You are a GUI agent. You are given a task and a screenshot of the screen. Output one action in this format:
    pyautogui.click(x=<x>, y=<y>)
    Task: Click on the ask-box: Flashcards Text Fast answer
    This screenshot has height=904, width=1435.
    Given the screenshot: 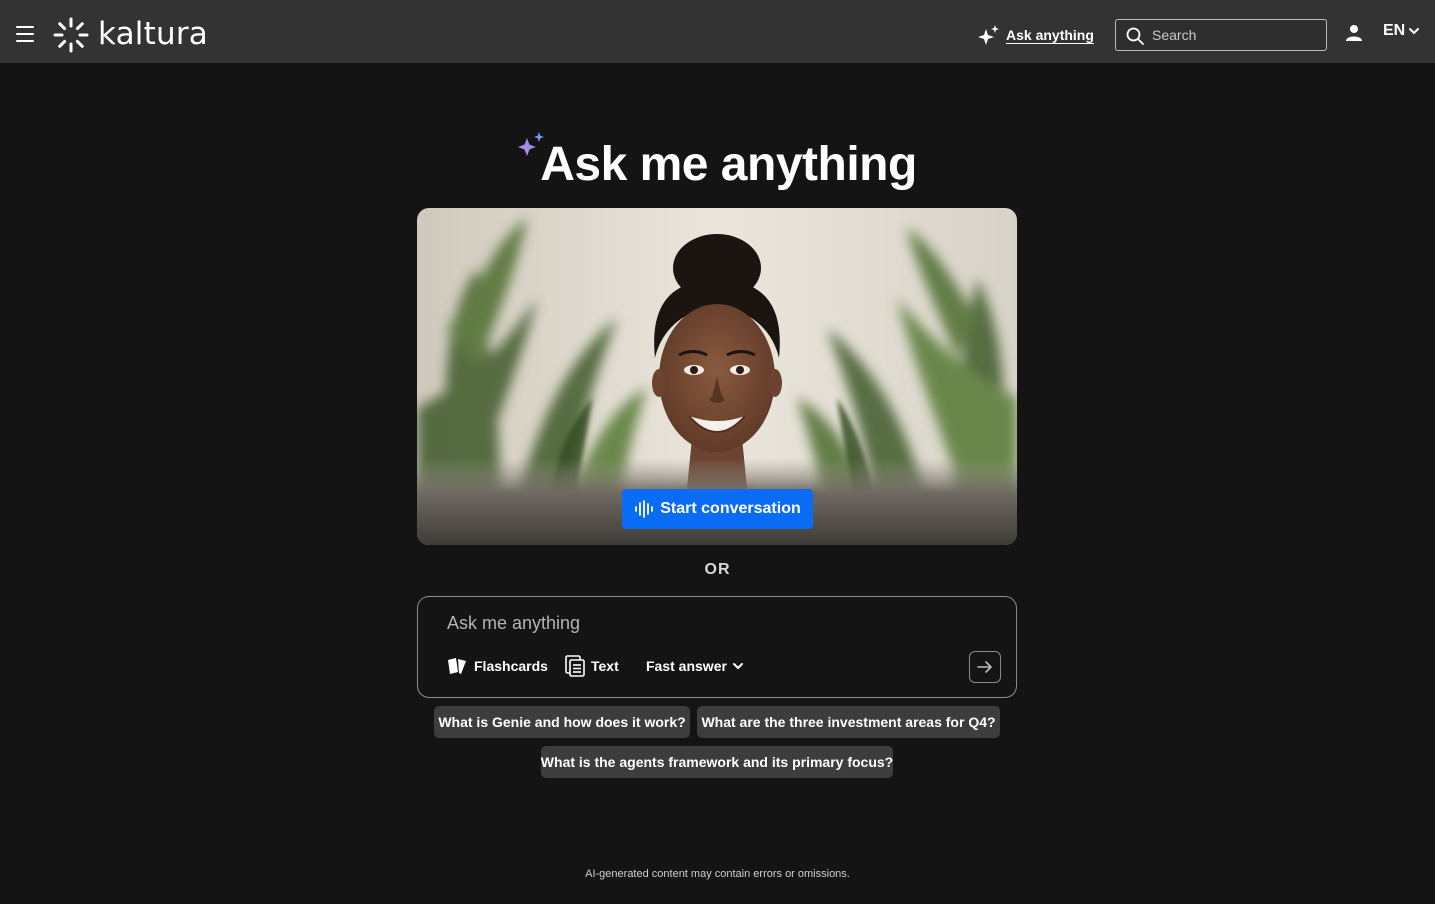 What is the action you would take?
    pyautogui.click(x=717, y=647)
    